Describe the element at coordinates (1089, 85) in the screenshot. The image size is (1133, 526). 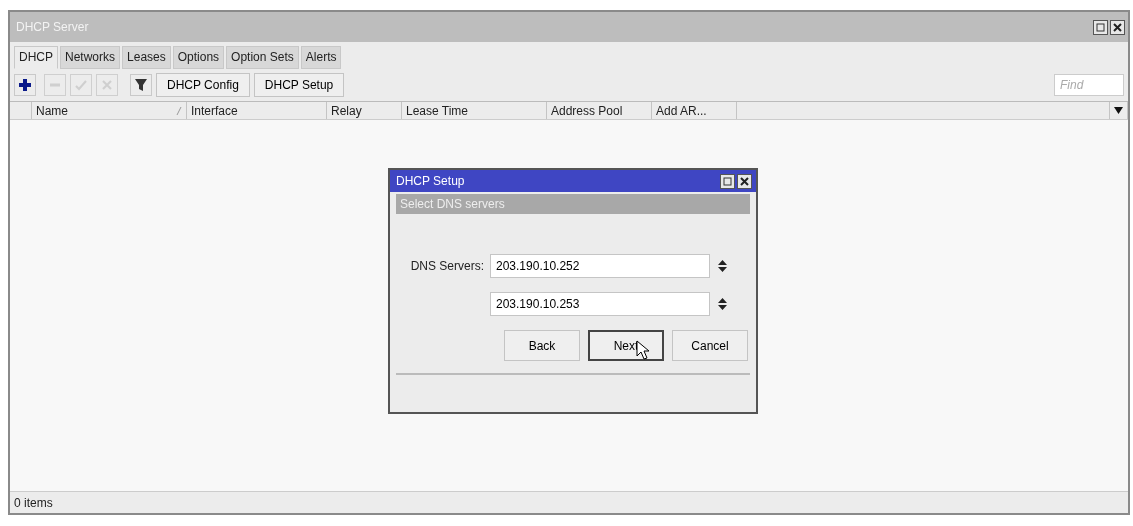
I see `find-field: Find` at that location.